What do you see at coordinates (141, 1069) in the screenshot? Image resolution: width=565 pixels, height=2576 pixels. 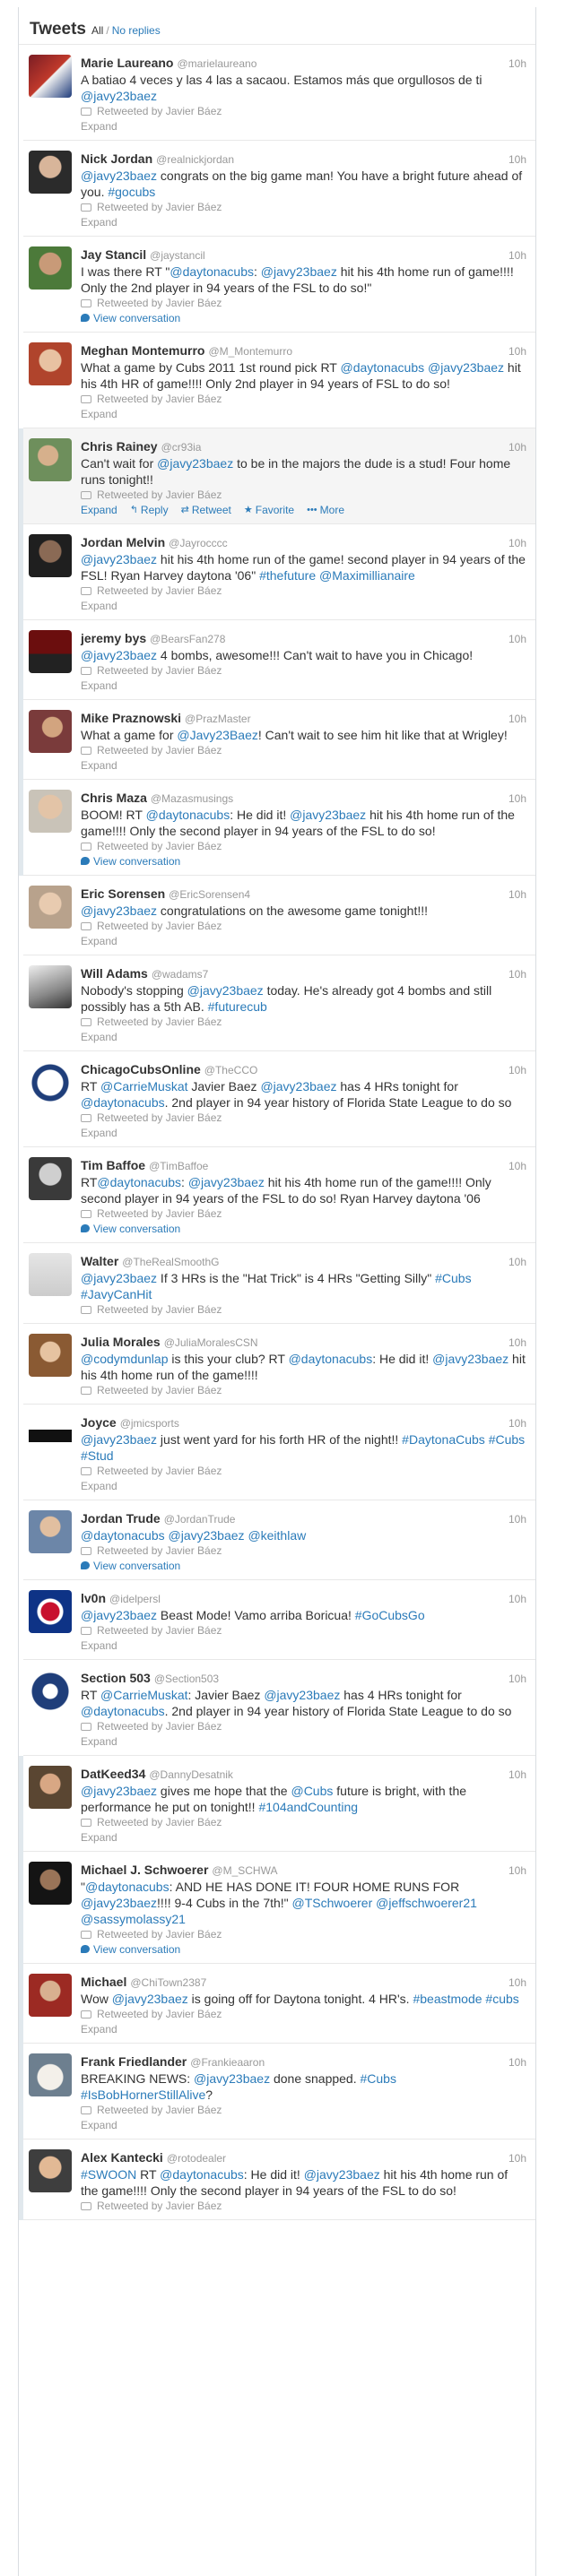 I see `user-name: ChicagoCubsOnline` at bounding box center [141, 1069].